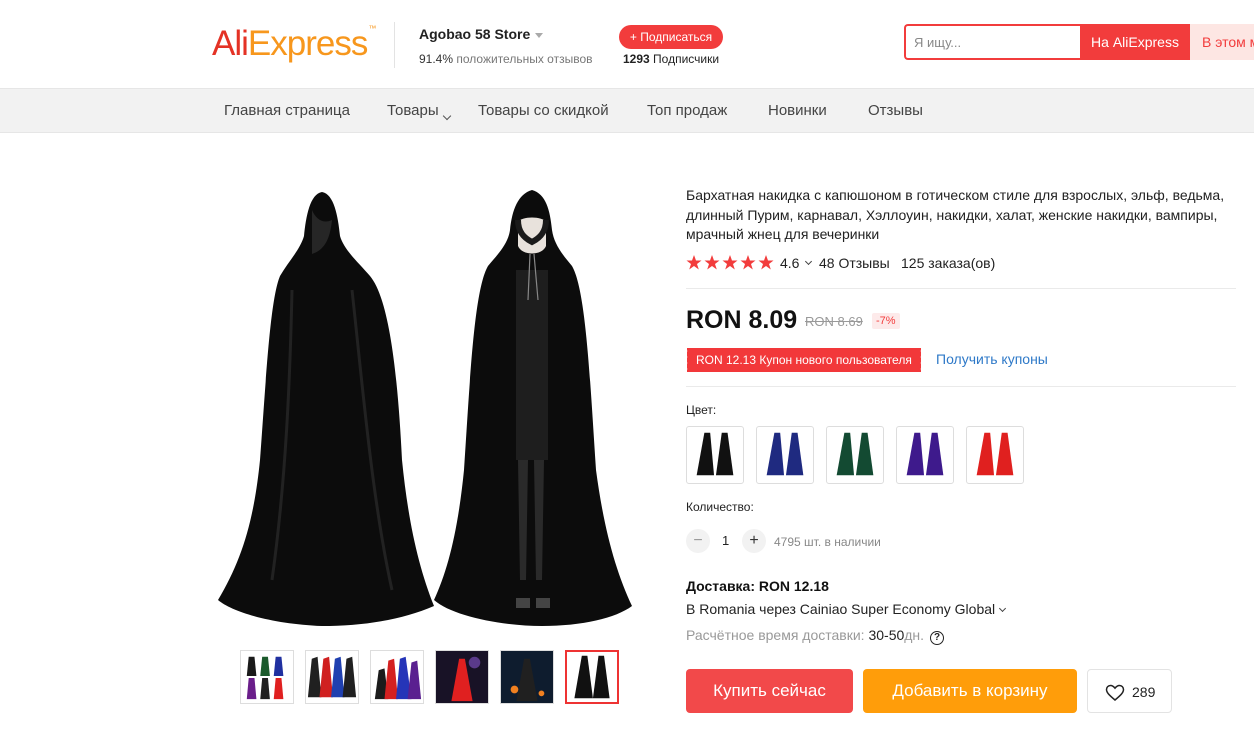 This screenshot has height=732, width=1254. What do you see at coordinates (372, 28) in the screenshot?
I see `logo-tm: ™` at bounding box center [372, 28].